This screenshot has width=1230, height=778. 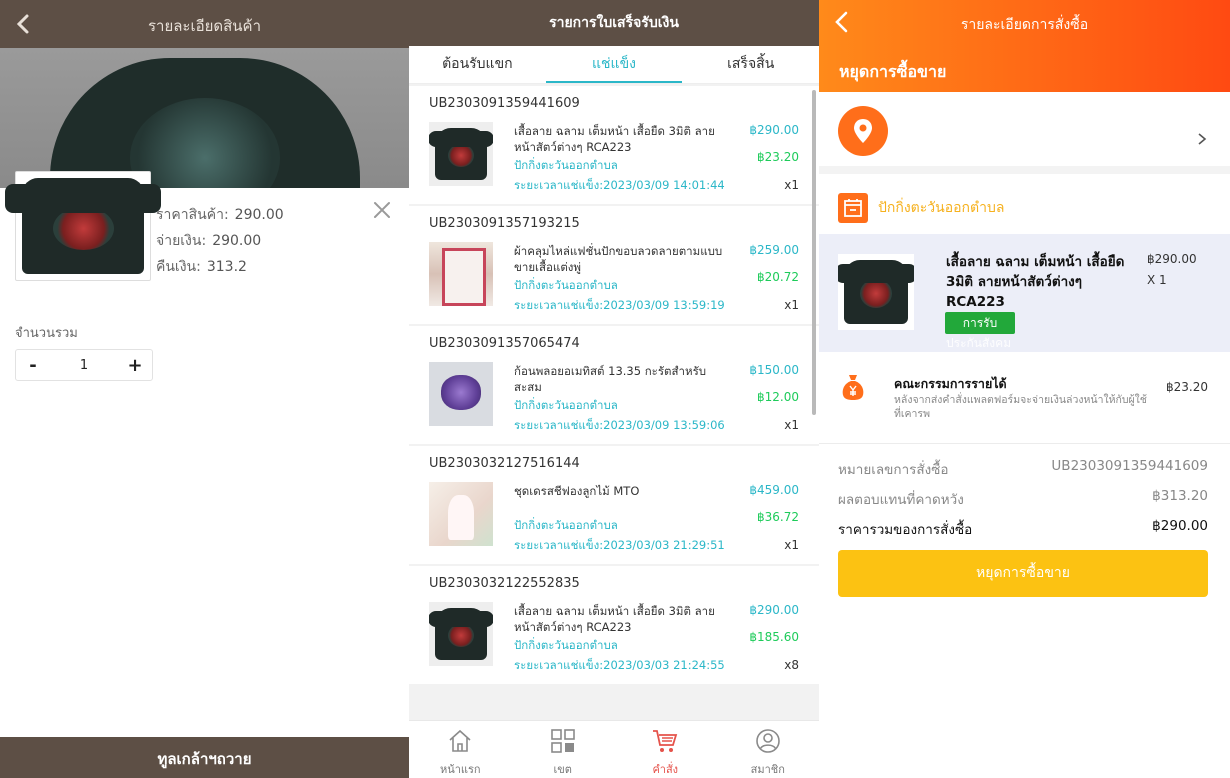 What do you see at coordinates (863, 131) in the screenshot?
I see `location-pin-icon` at bounding box center [863, 131].